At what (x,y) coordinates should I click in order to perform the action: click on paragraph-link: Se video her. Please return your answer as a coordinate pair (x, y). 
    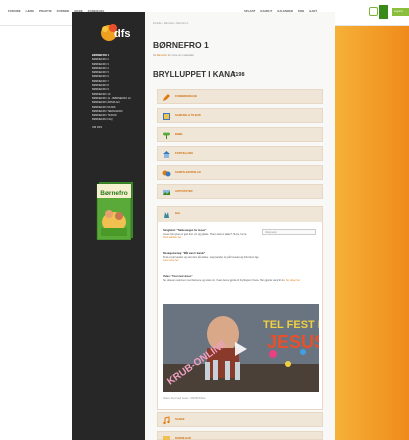
    Looking at the image, I should click on (293, 280).